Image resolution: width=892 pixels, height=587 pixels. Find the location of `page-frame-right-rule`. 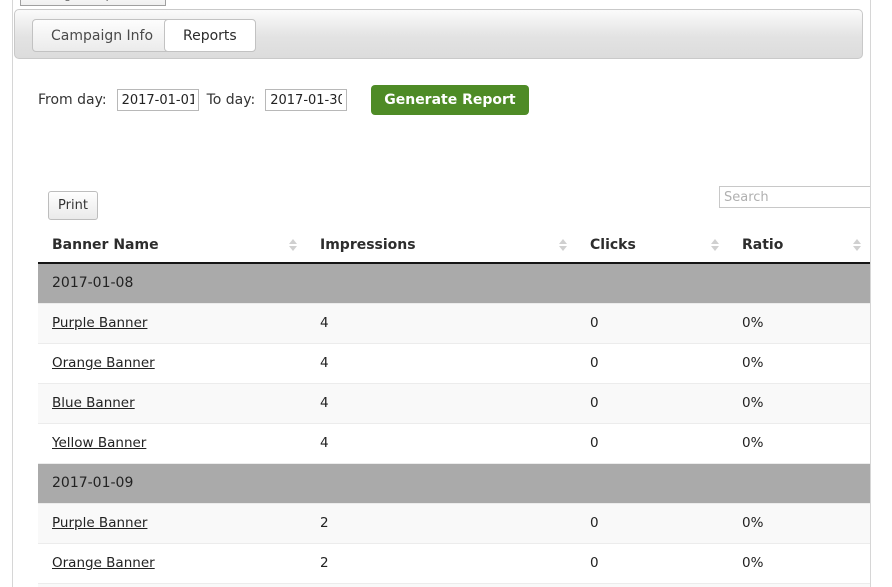

page-frame-right-rule is located at coordinates (870, 293).